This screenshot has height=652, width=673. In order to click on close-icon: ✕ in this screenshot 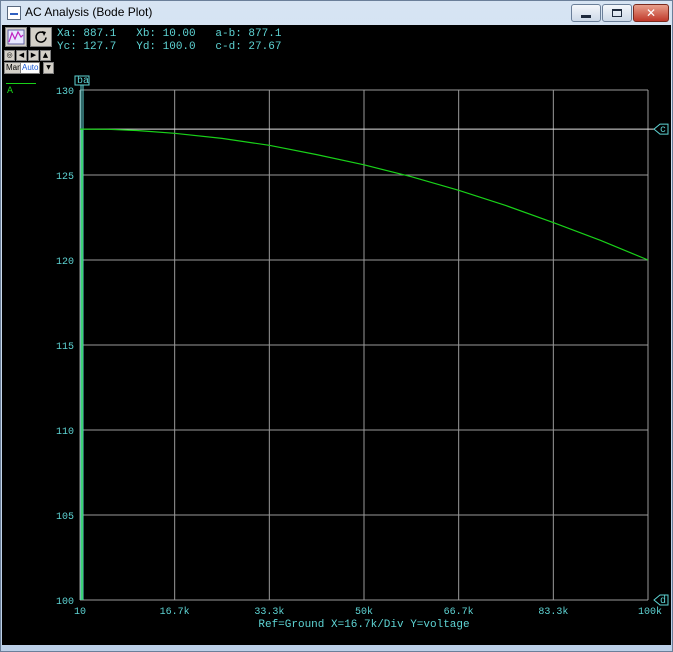, I will do `click(651, 13)`.